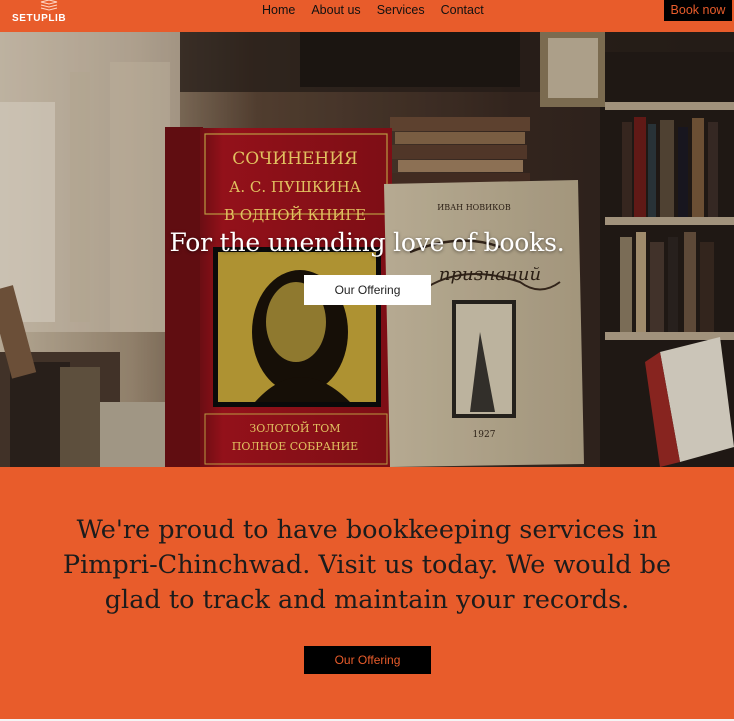 The width and height of the screenshot is (734, 721). I want to click on cream-book-title: признаний, so click(490, 274).